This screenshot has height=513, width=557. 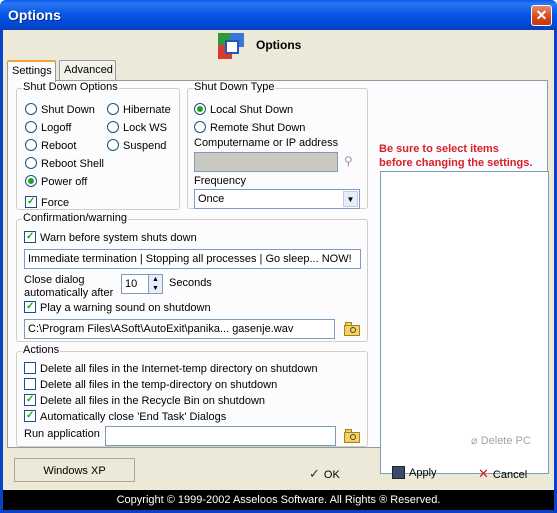 I want to click on radio-lock-ws: Lock WS, so click(x=137, y=128).